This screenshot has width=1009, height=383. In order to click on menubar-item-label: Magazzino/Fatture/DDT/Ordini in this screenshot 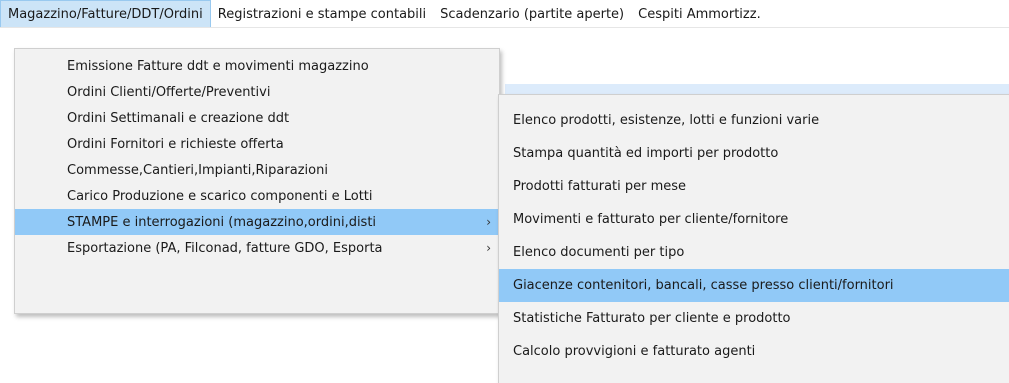, I will do `click(105, 14)`.